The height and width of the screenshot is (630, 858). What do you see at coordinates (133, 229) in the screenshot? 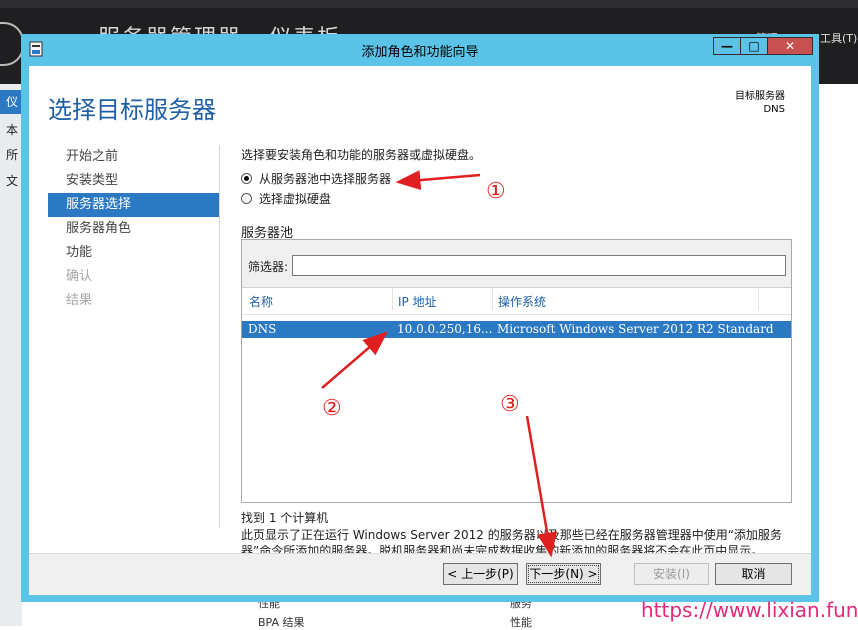
I see `step-server-roles: 服务器角色` at bounding box center [133, 229].